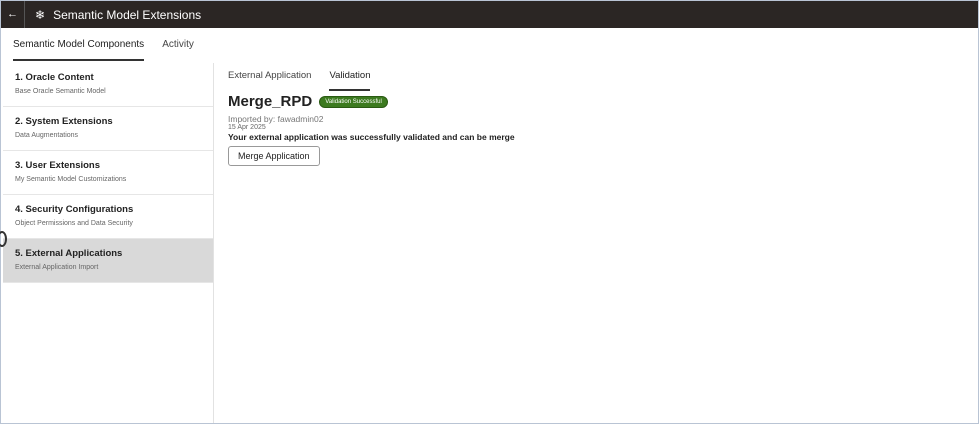  What do you see at coordinates (178, 44) in the screenshot?
I see `tab-activity: Activity` at bounding box center [178, 44].